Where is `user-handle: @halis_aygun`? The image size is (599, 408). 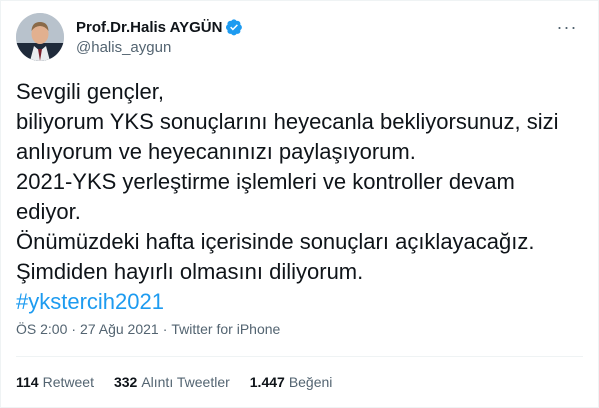
user-handle: @halis_aygun is located at coordinates (159, 47).